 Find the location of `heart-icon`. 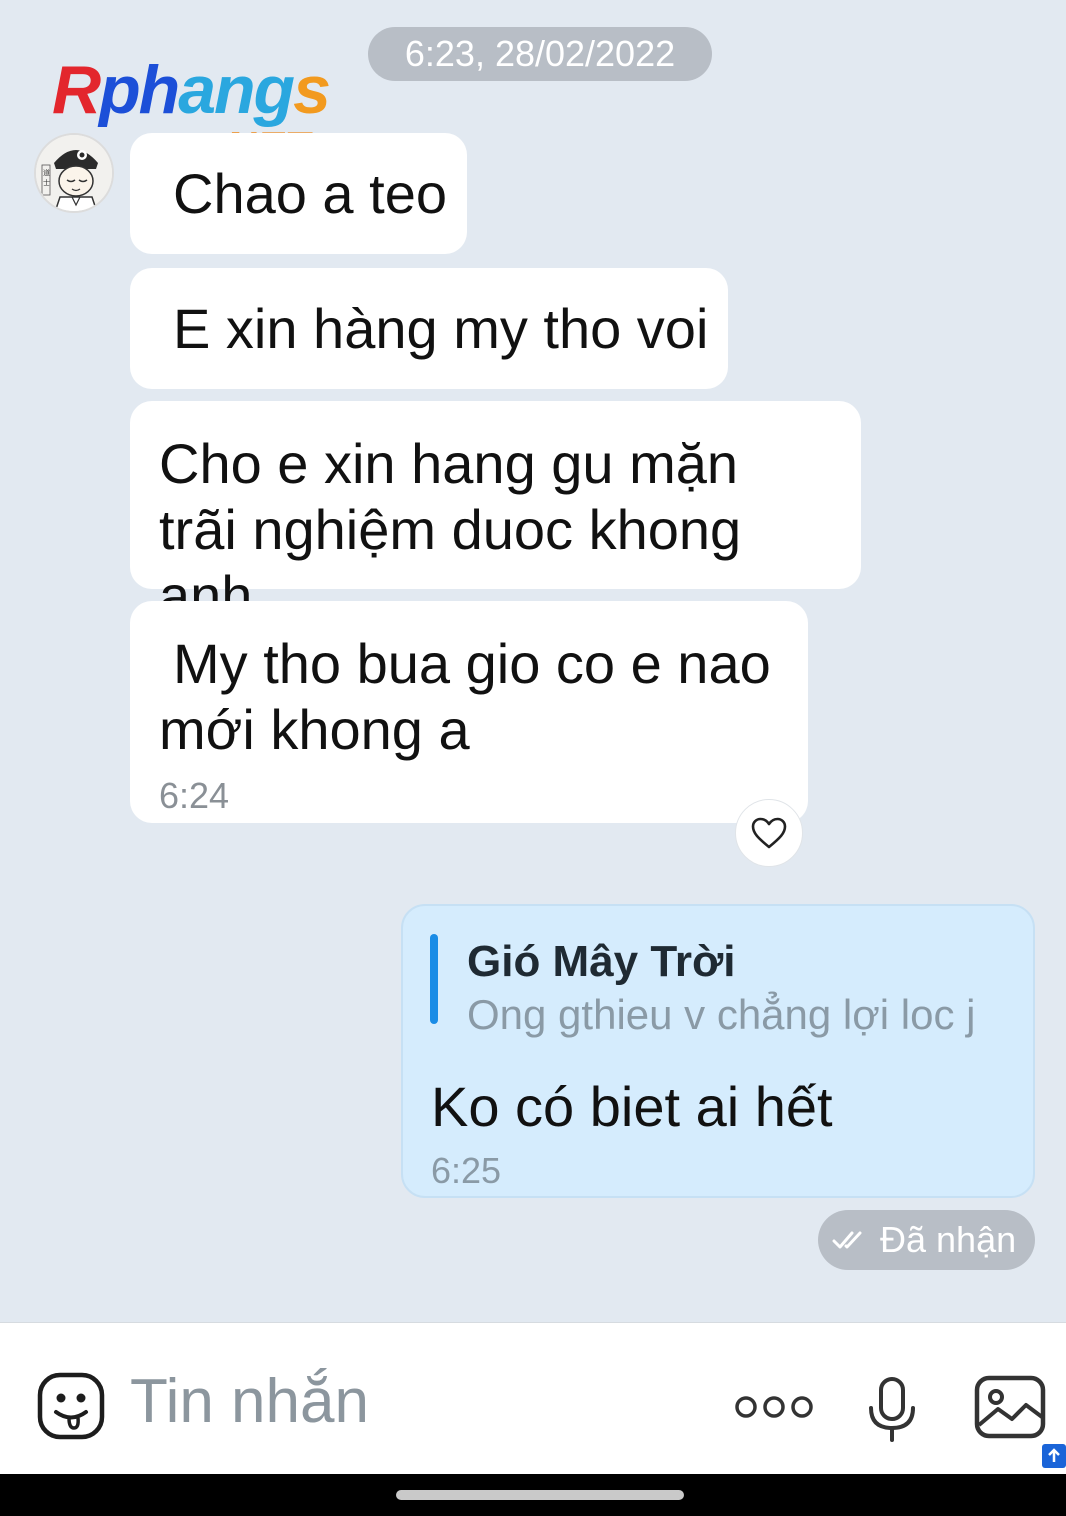

heart-icon is located at coordinates (769, 833).